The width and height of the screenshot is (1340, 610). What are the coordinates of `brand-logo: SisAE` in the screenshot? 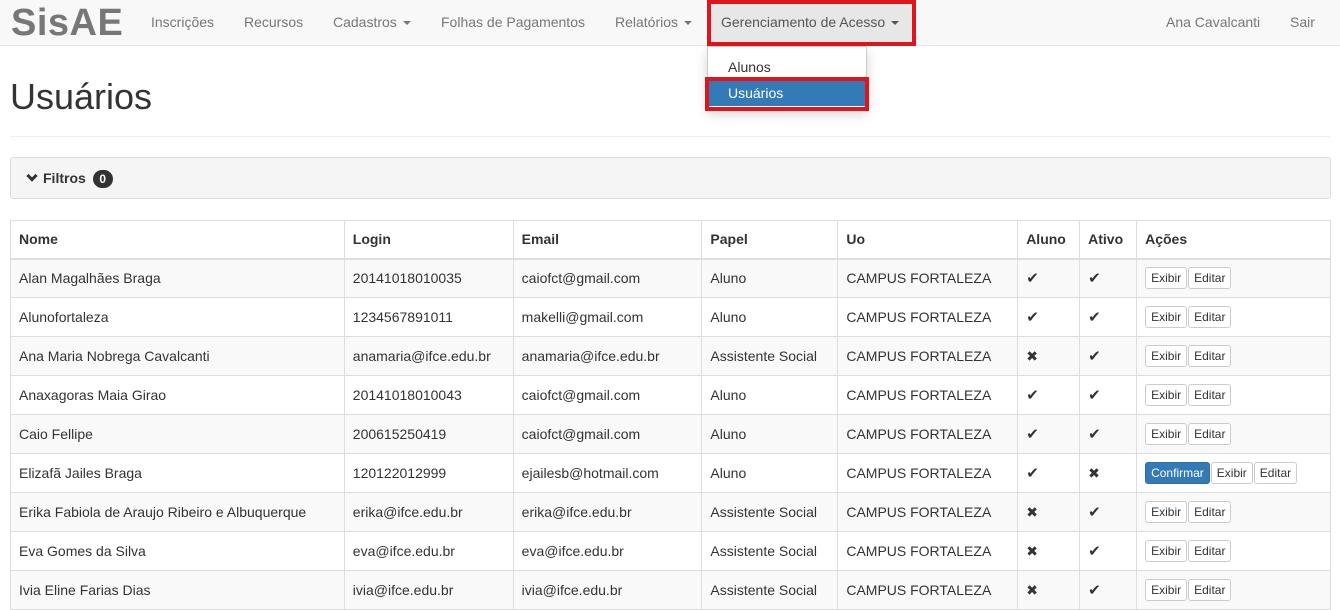 It's located at (67, 23).